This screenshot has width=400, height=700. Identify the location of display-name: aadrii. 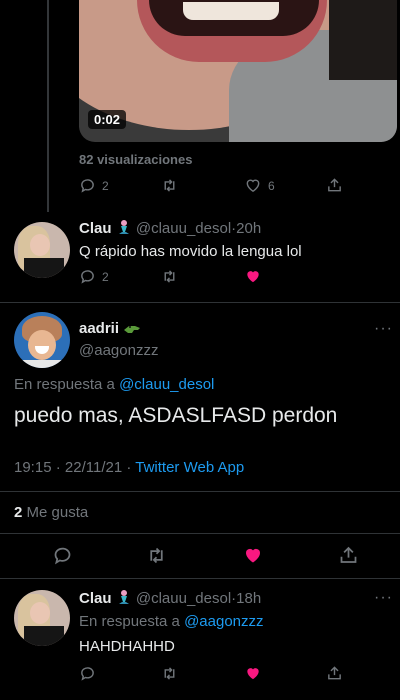
(99, 328).